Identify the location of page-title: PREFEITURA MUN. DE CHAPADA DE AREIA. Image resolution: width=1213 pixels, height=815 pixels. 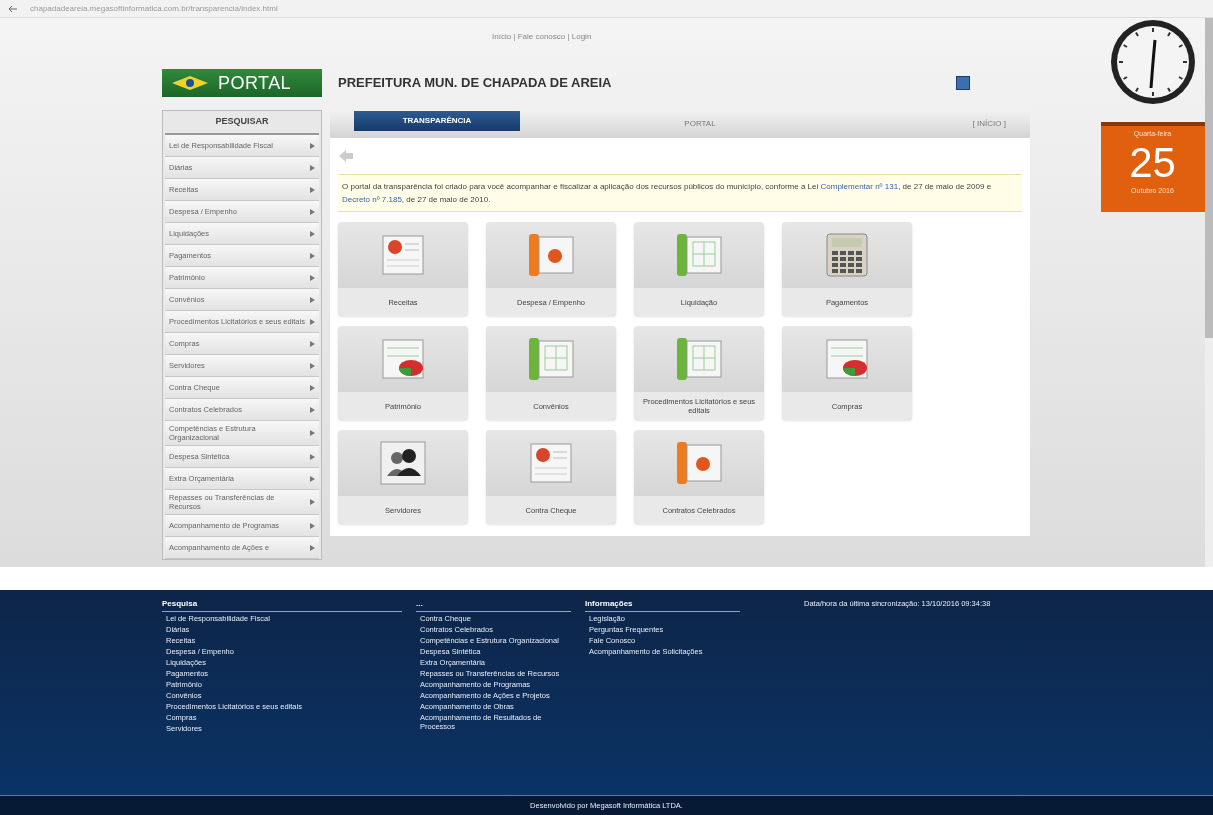
(475, 83).